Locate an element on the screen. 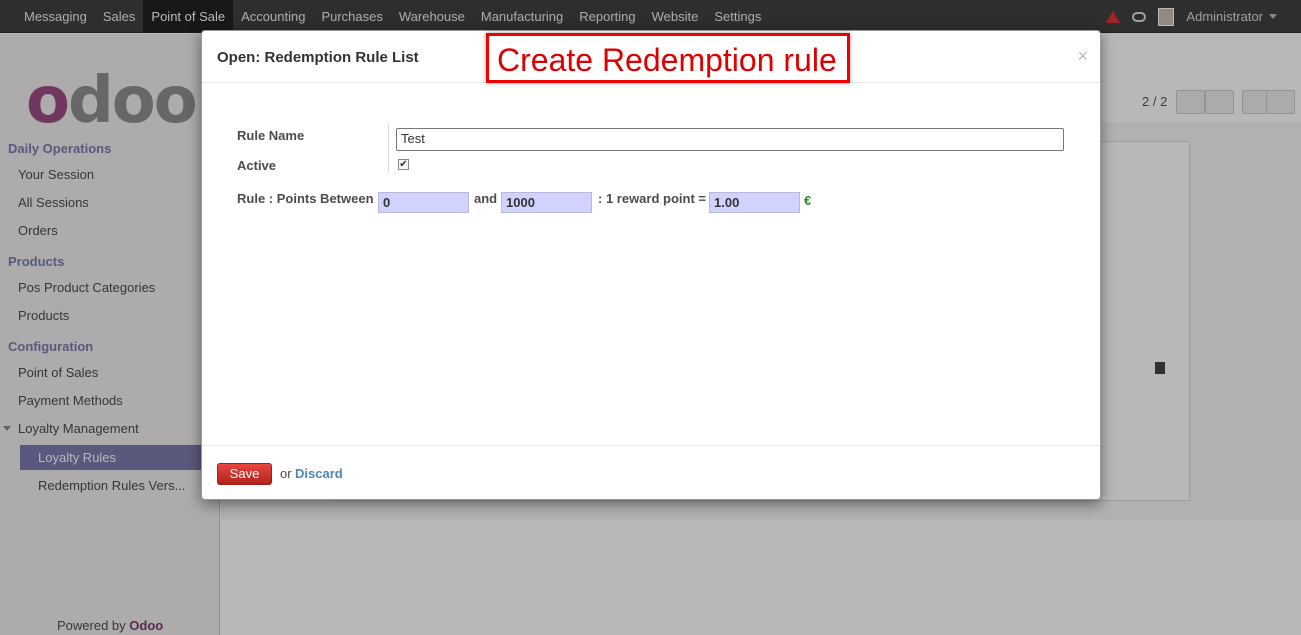  annotation-callout: Create Redemption rule is located at coordinates (668, 58).